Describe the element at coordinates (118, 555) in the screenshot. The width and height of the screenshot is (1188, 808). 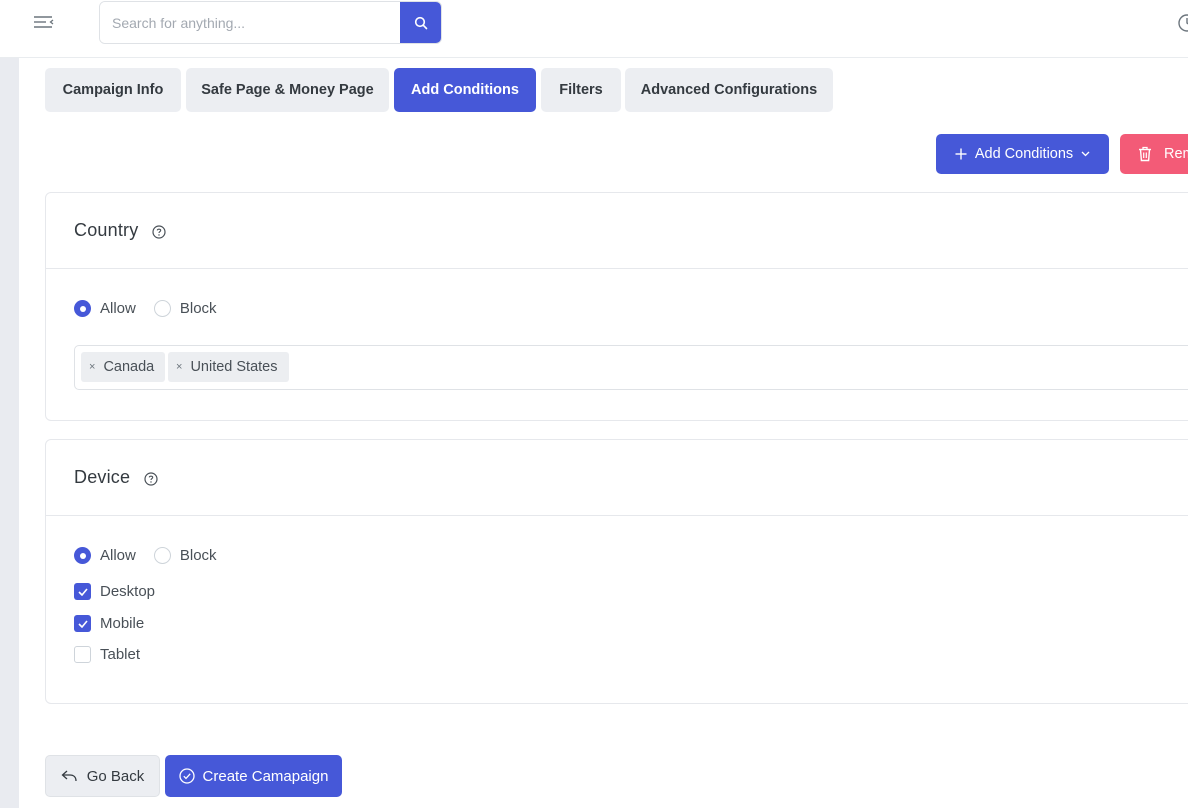
I see `device-allow-label: Allow` at that location.